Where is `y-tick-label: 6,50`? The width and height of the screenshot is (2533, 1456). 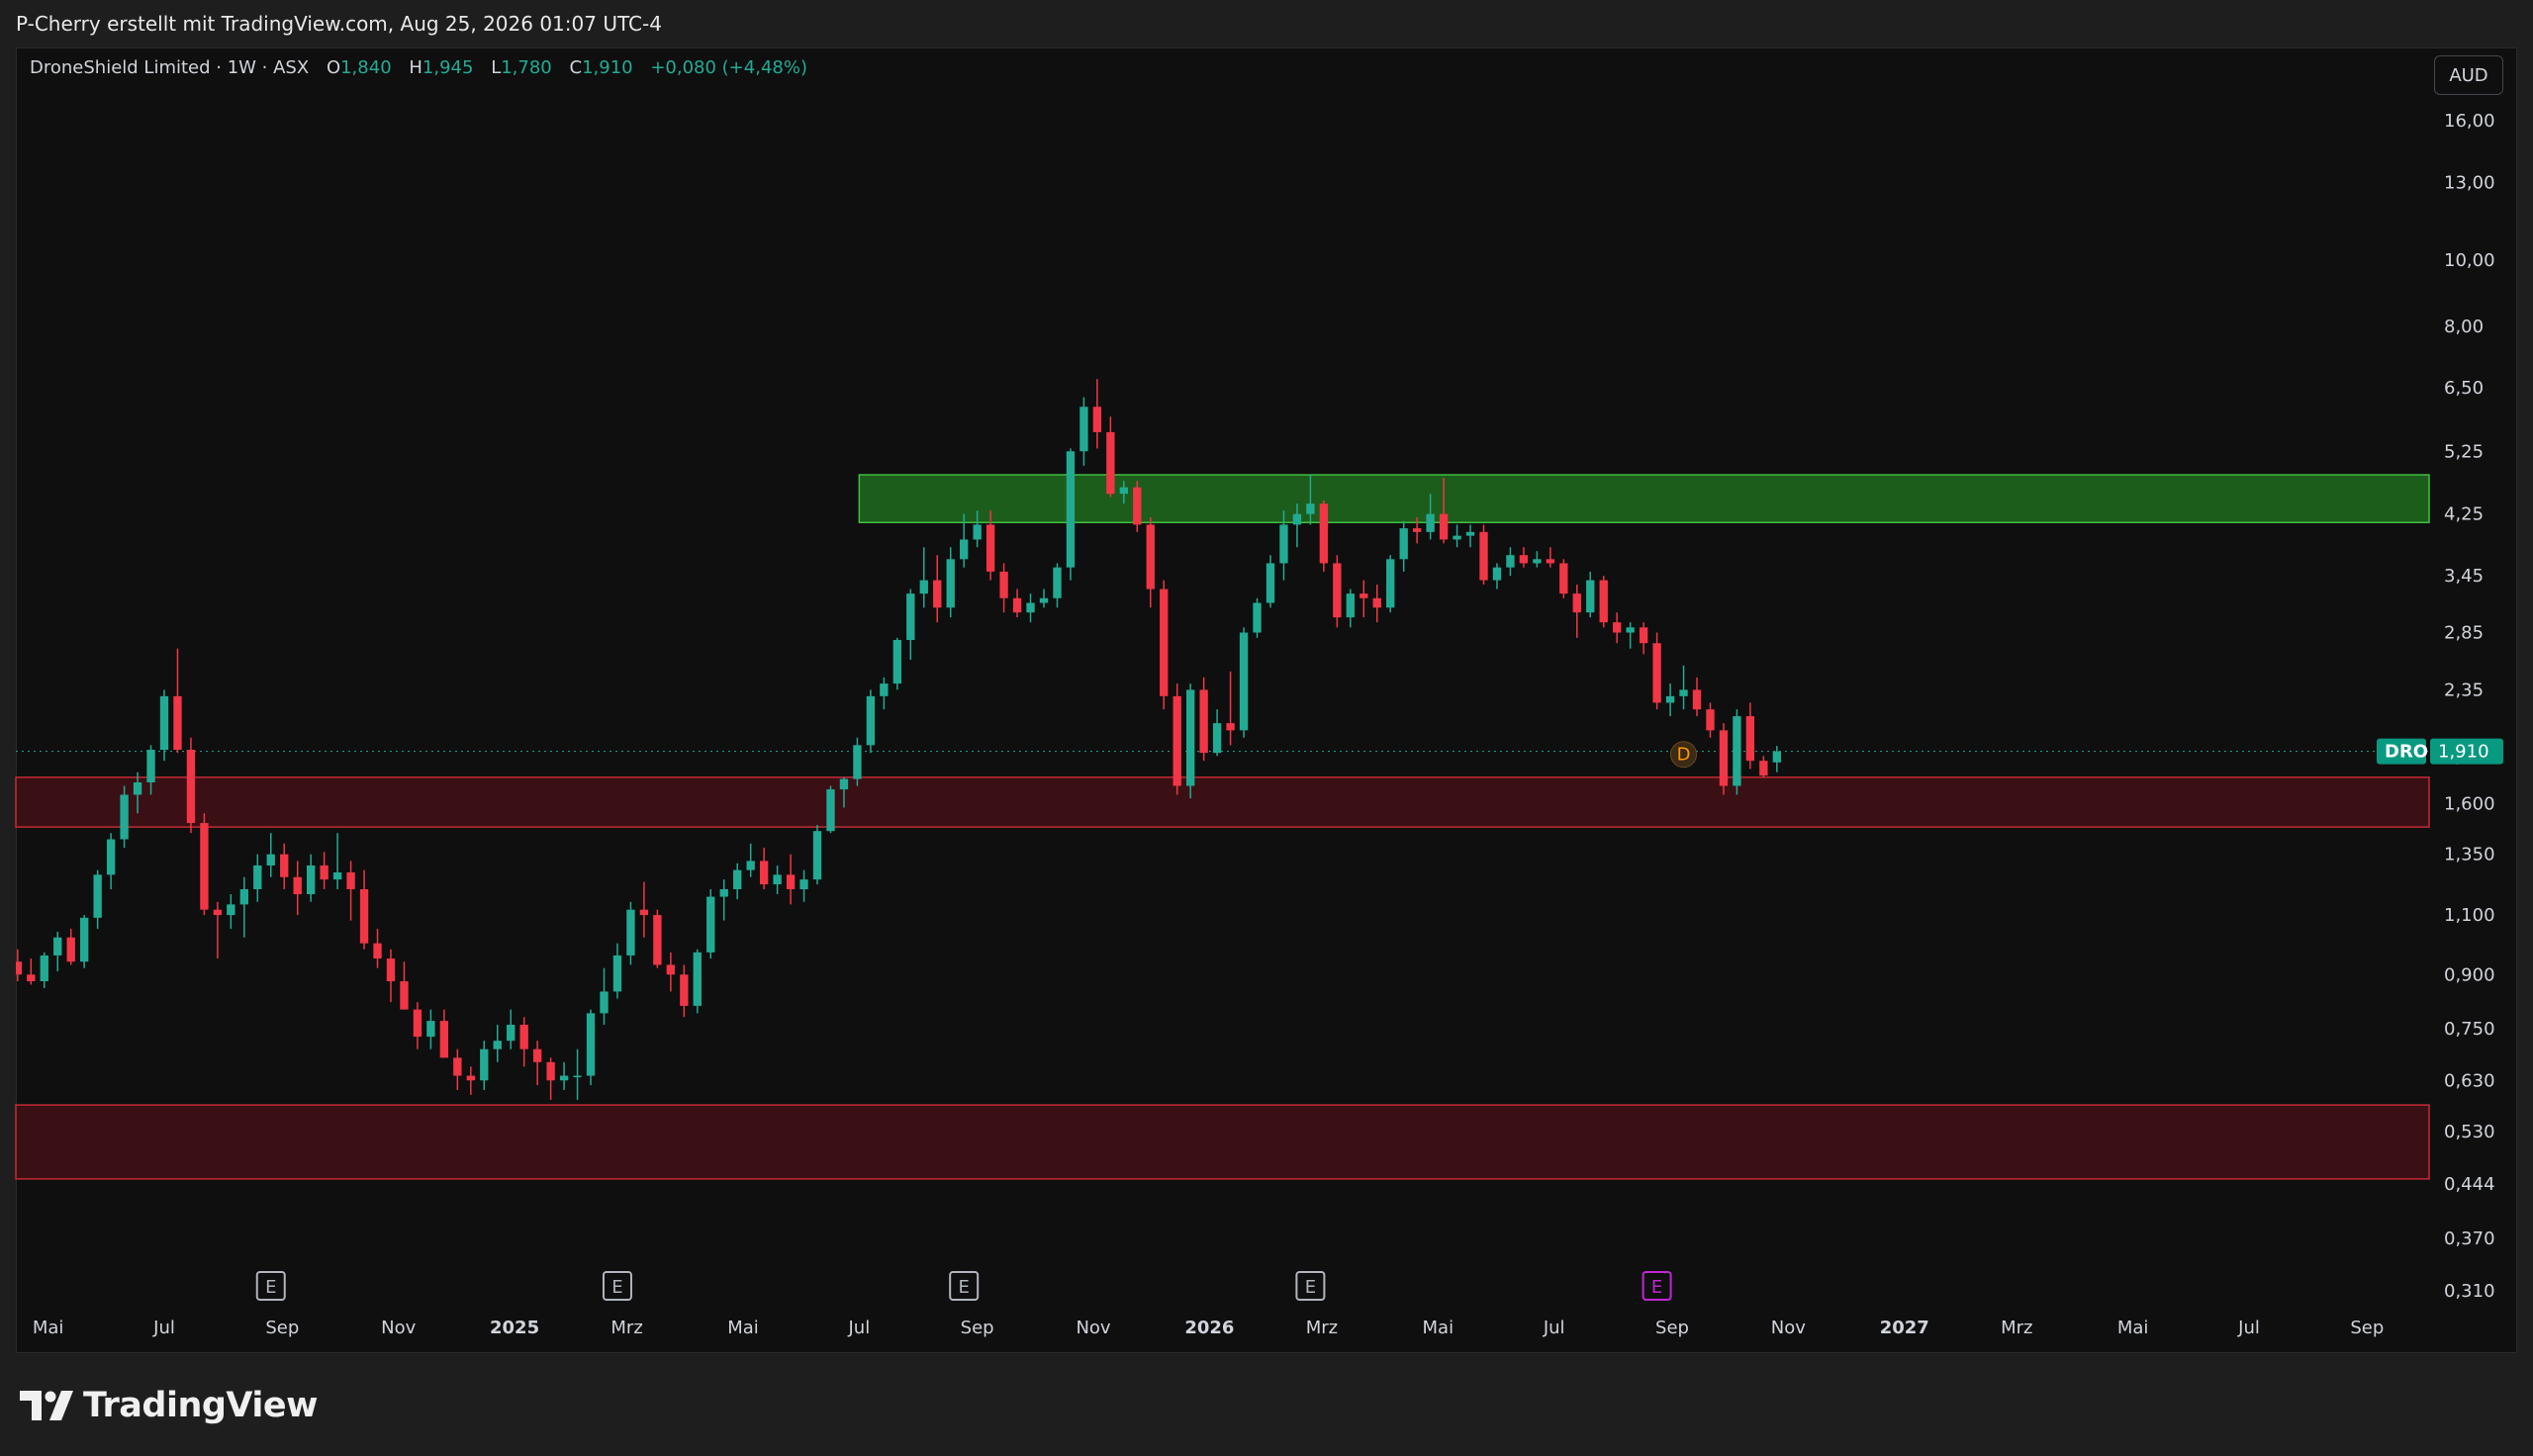
y-tick-label: 6,50 is located at coordinates (2464, 388).